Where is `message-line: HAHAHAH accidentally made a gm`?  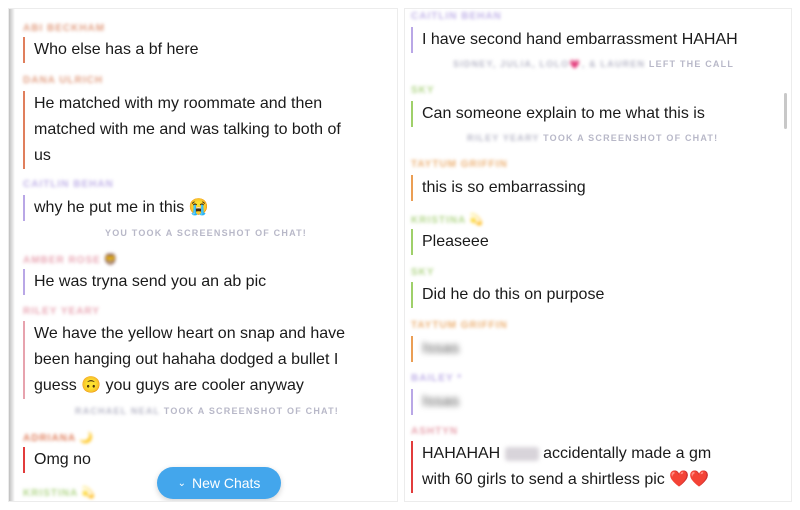 message-line: HAHAHAH accidentally made a gm is located at coordinates (566, 454).